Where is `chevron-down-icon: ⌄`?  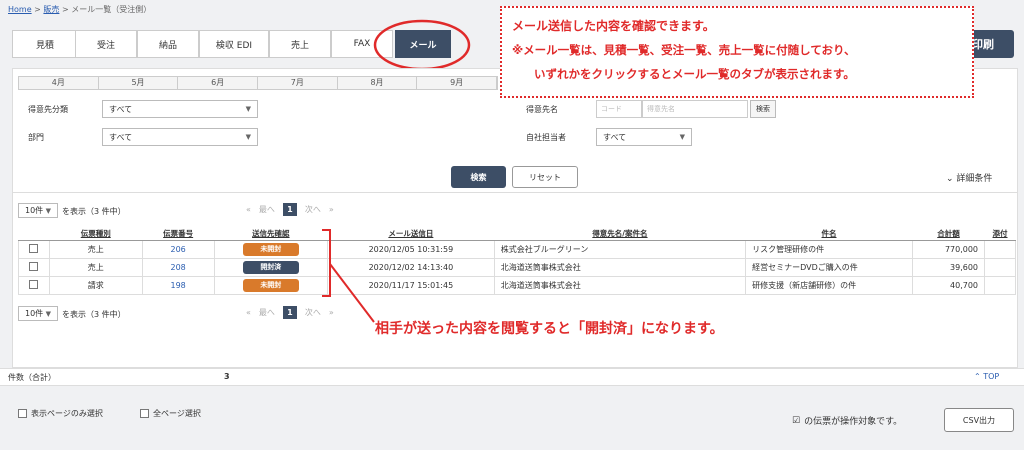
chevron-down-icon: ⌄ is located at coordinates (950, 179).